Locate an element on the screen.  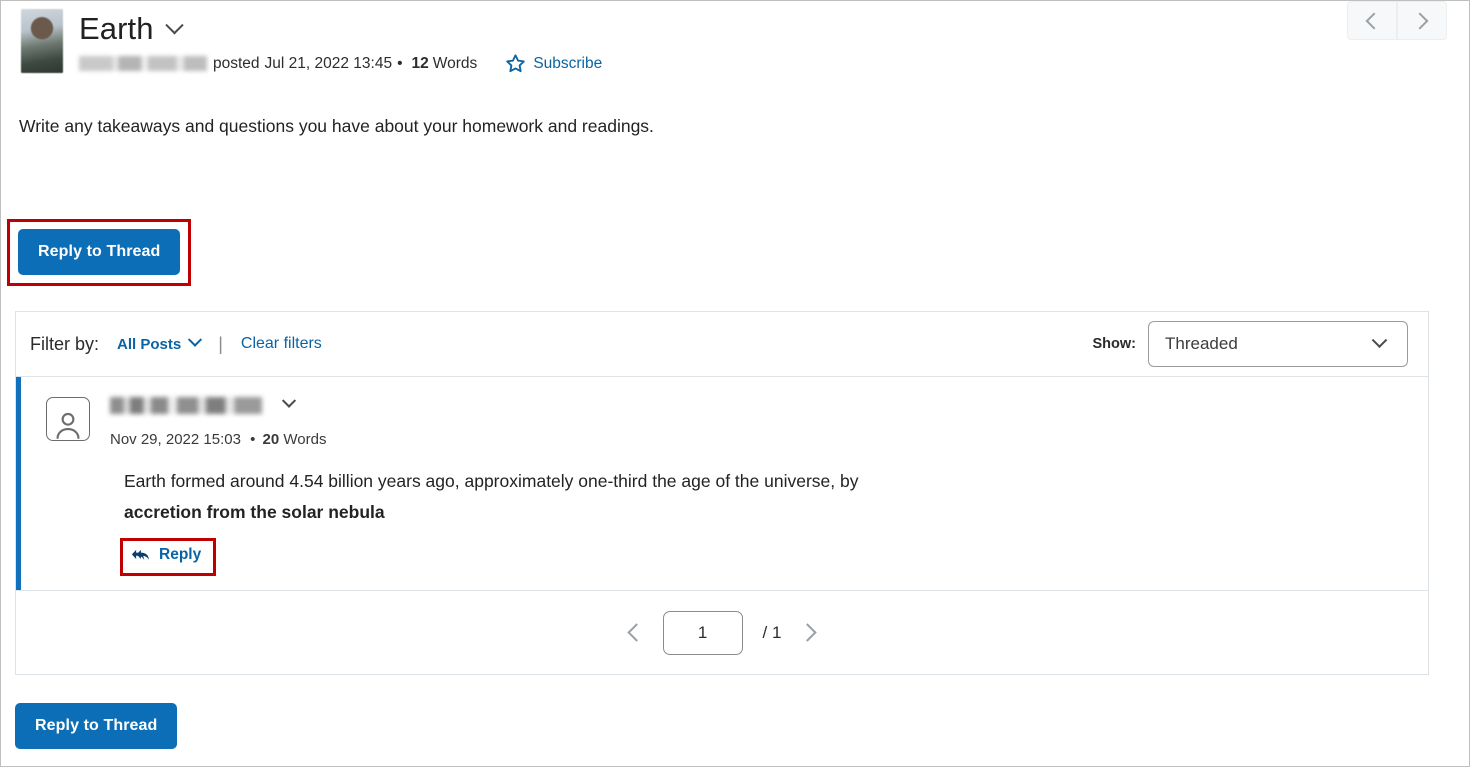
show-label: Show: is located at coordinates (1114, 344).